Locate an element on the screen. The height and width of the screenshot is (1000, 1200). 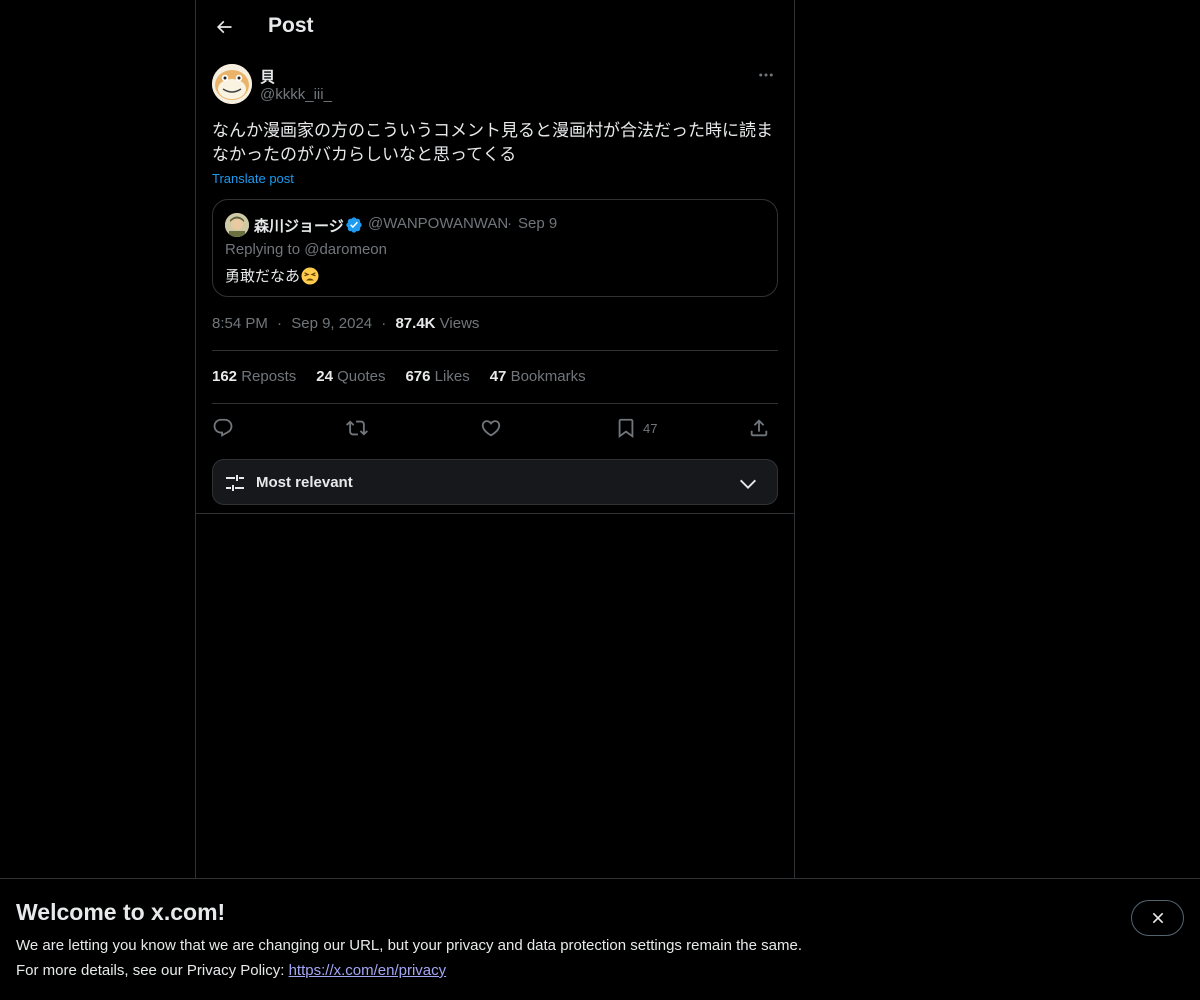
like-button is located at coordinates (491, 428).